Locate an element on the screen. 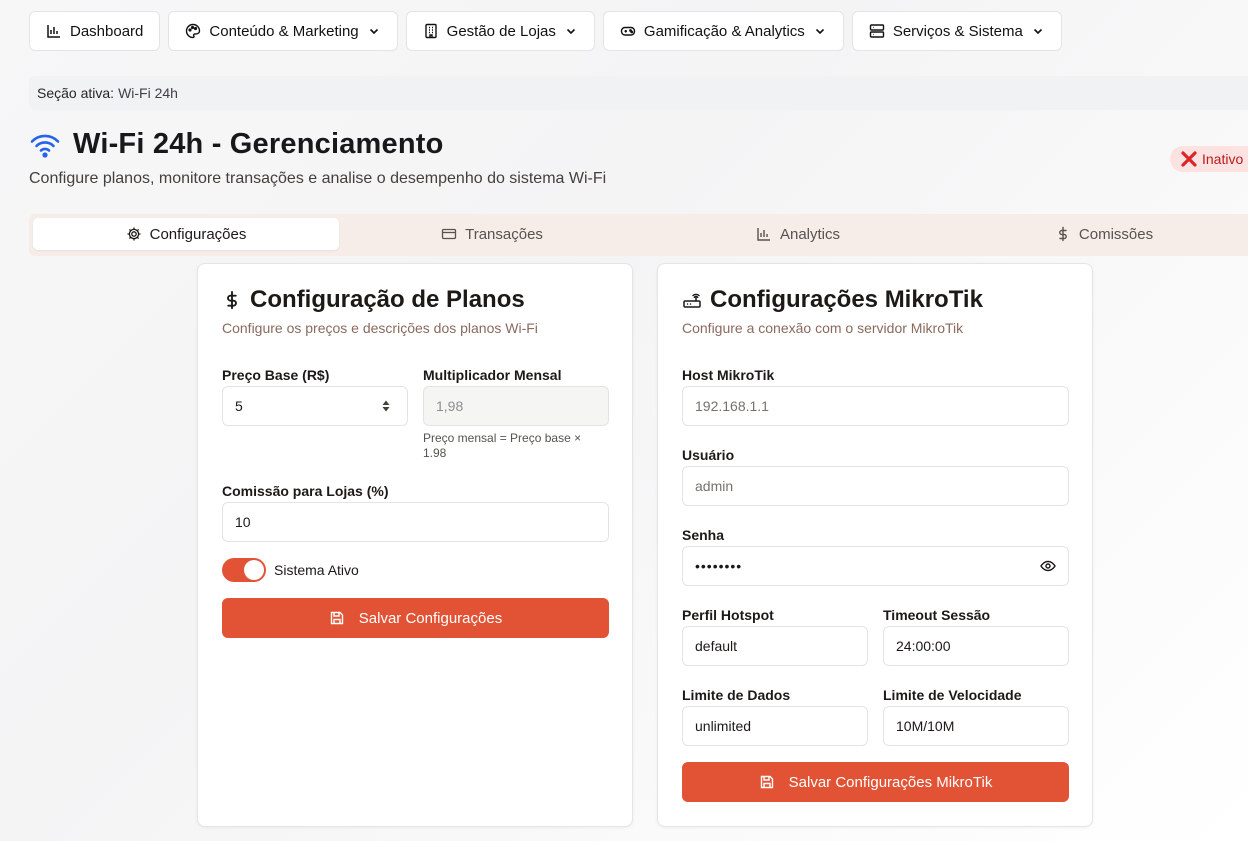 This screenshot has height=841, width=1248. speed-limit-input is located at coordinates (976, 726).